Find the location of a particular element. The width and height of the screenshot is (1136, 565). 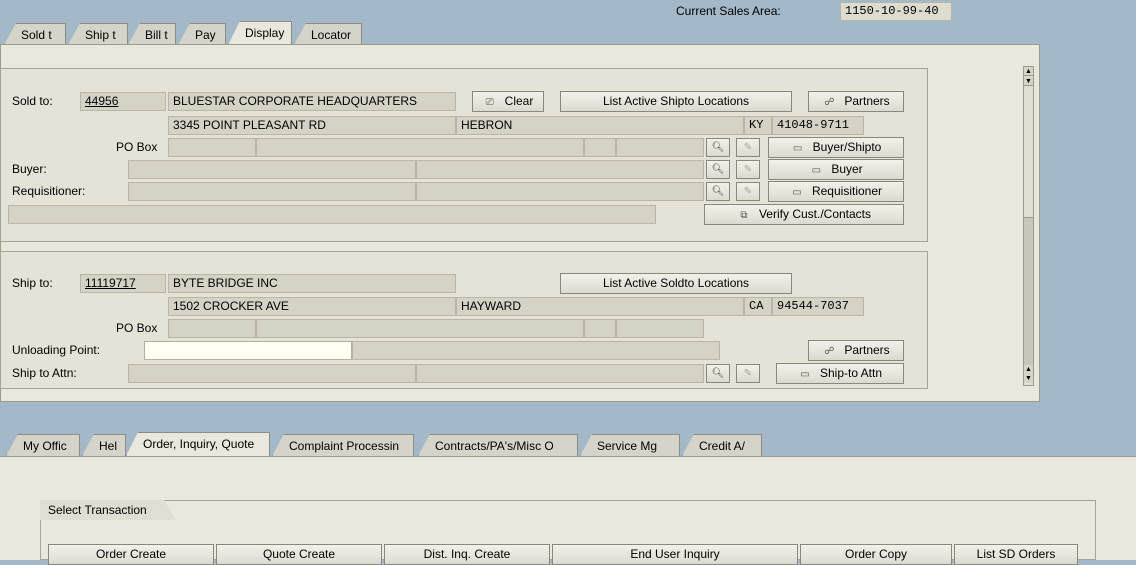

buyer-field is located at coordinates (272, 169).